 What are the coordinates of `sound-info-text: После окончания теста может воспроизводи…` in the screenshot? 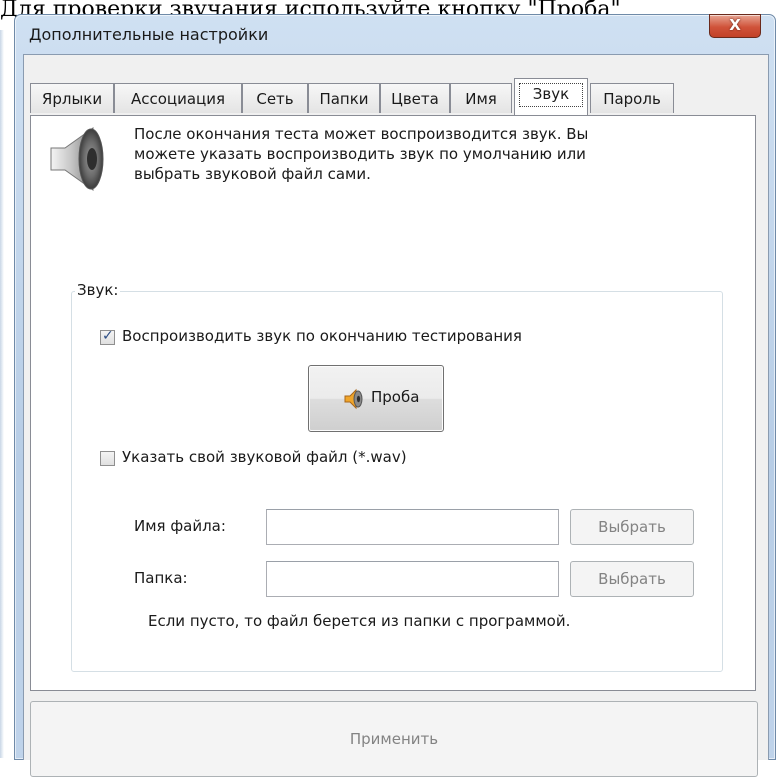 It's located at (361, 154).